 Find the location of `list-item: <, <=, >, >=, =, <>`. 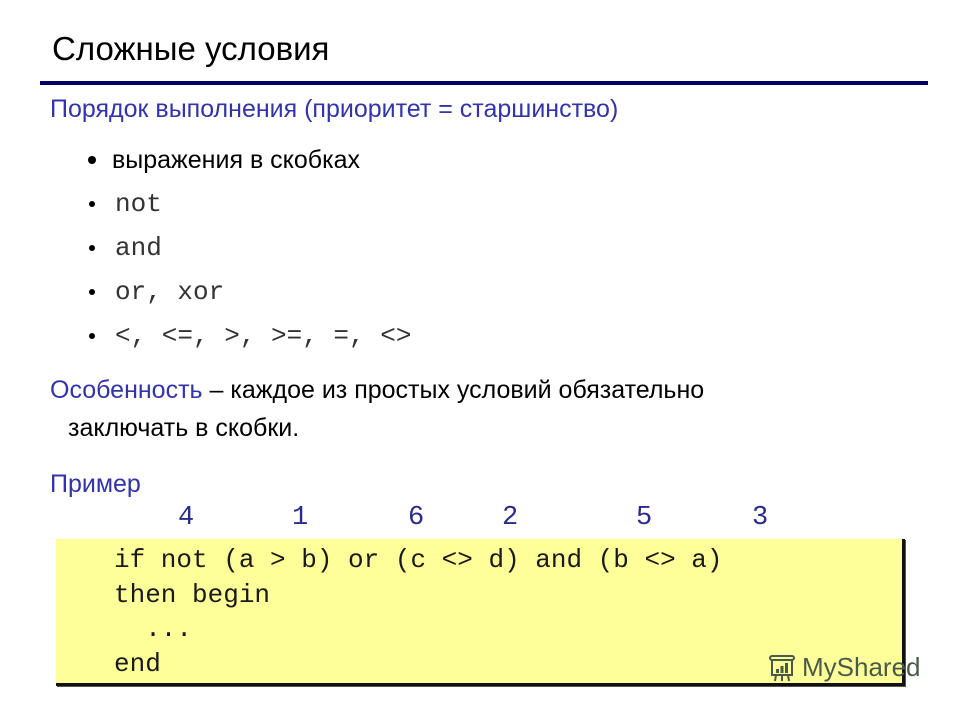

list-item: <, <=, >, >=, =, <> is located at coordinates (249, 336).